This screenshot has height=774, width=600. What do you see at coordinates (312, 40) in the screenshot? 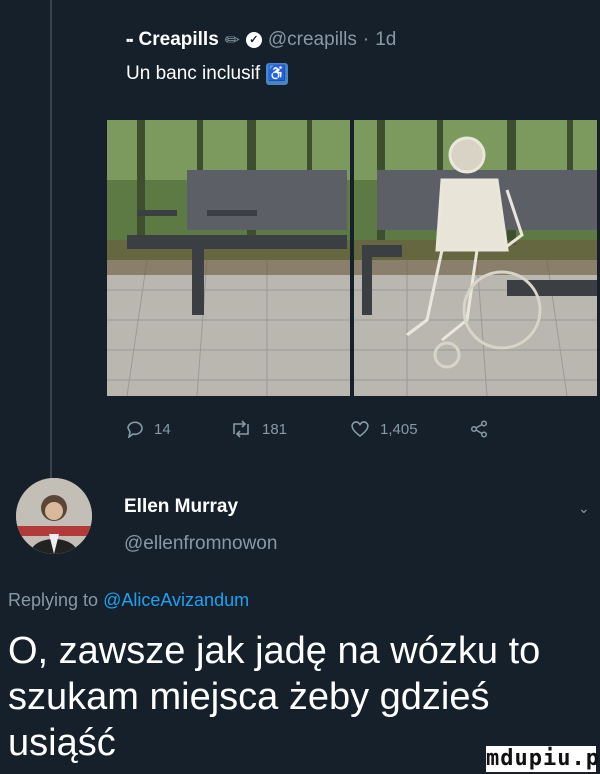
I see `author-handle: @creapills` at bounding box center [312, 40].